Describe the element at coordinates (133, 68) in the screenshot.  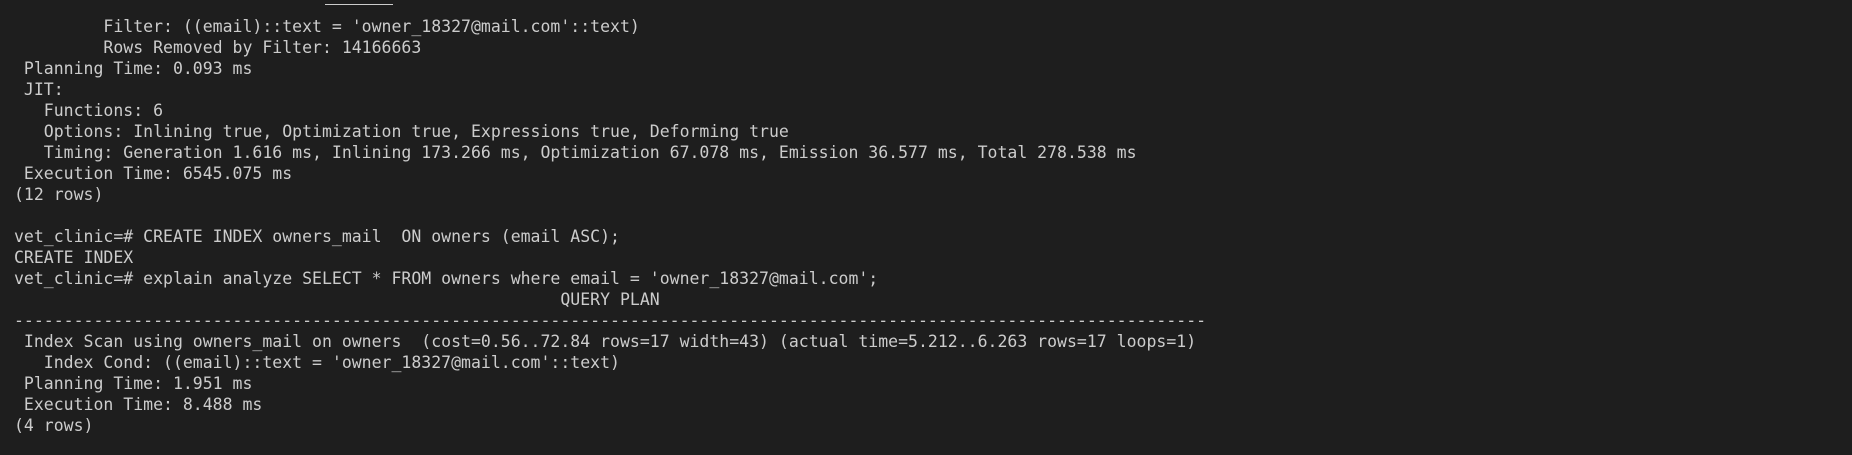
I see `terminal-line: Planning Time: 0.093 ms` at that location.